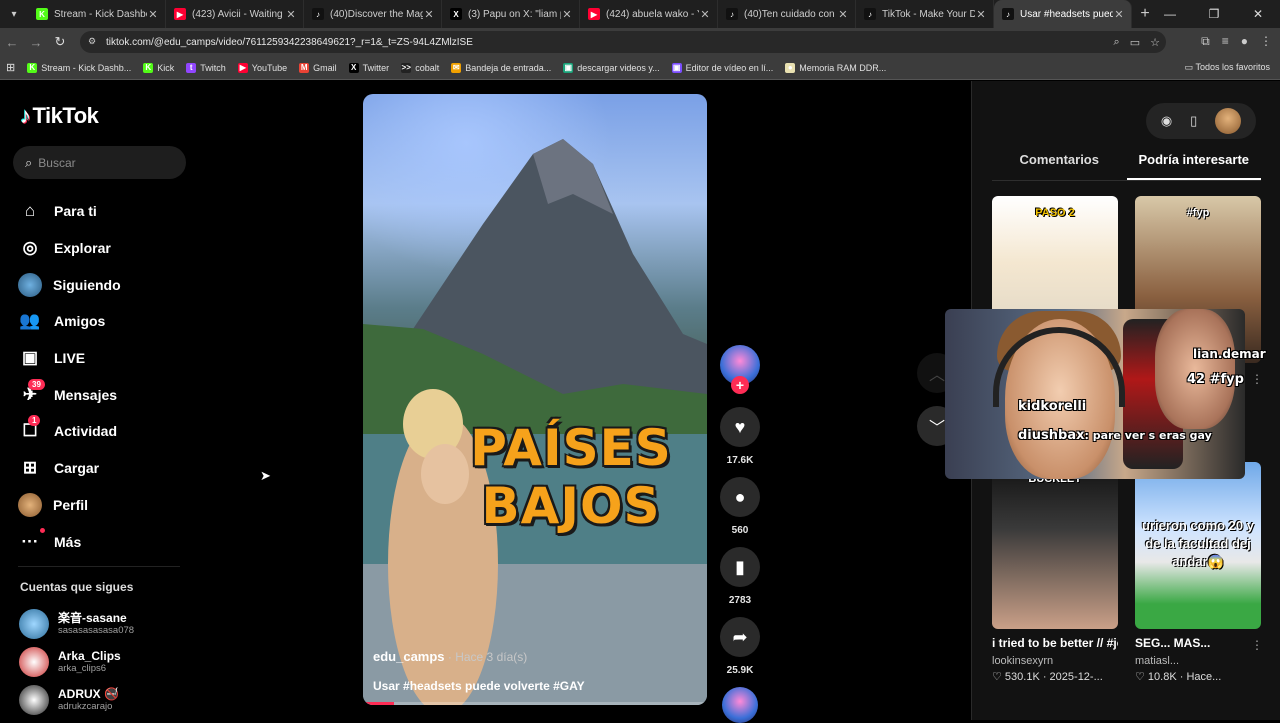 Image resolution: width=1280 pixels, height=723 pixels. What do you see at coordinates (1155, 42) in the screenshot?
I see `bookmark-star-icon: ☆` at bounding box center [1155, 42].